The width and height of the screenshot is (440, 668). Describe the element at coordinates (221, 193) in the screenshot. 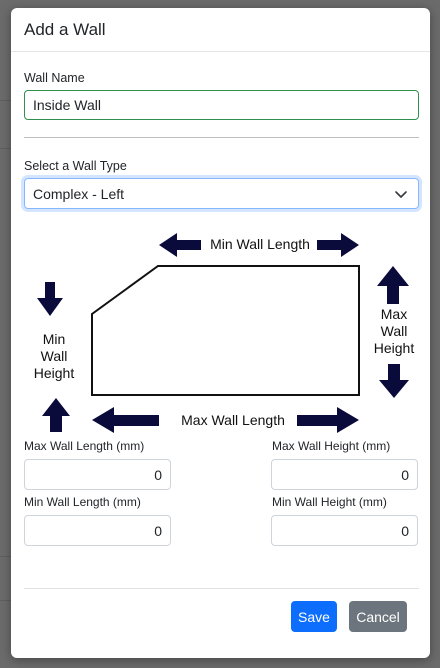

I see `wall-type-select: Complex - Left` at that location.